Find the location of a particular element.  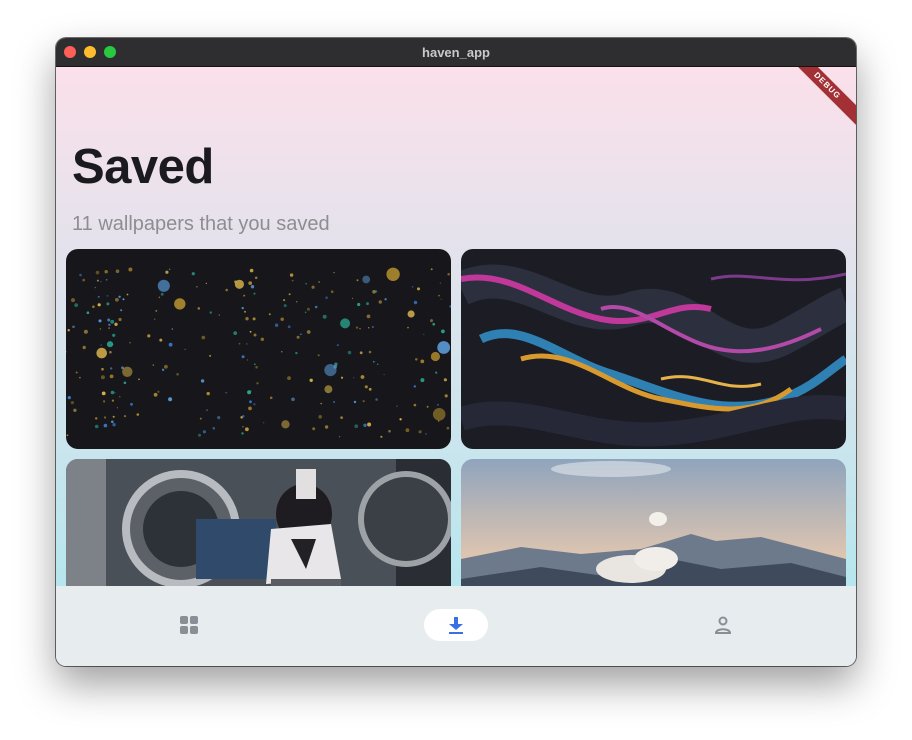

nav-saved is located at coordinates (456, 625).